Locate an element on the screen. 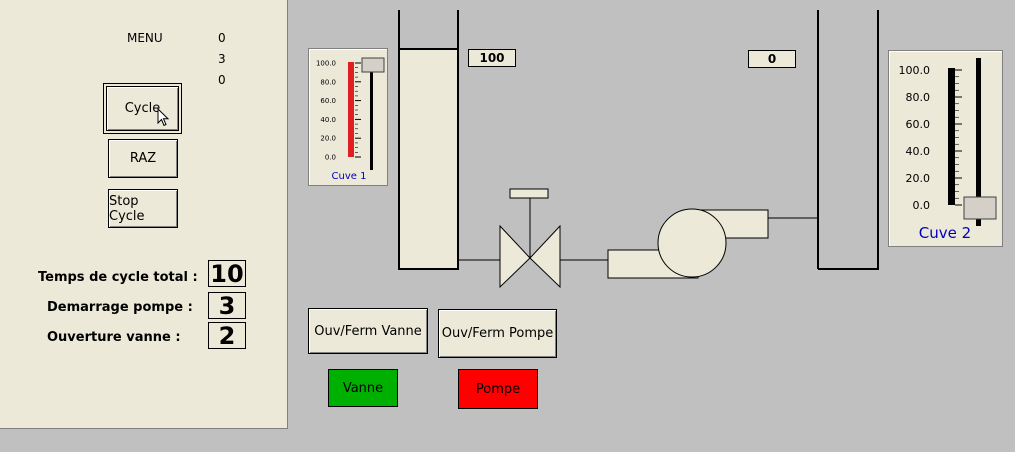  gauge-1-slider-handle is located at coordinates (373, 65).